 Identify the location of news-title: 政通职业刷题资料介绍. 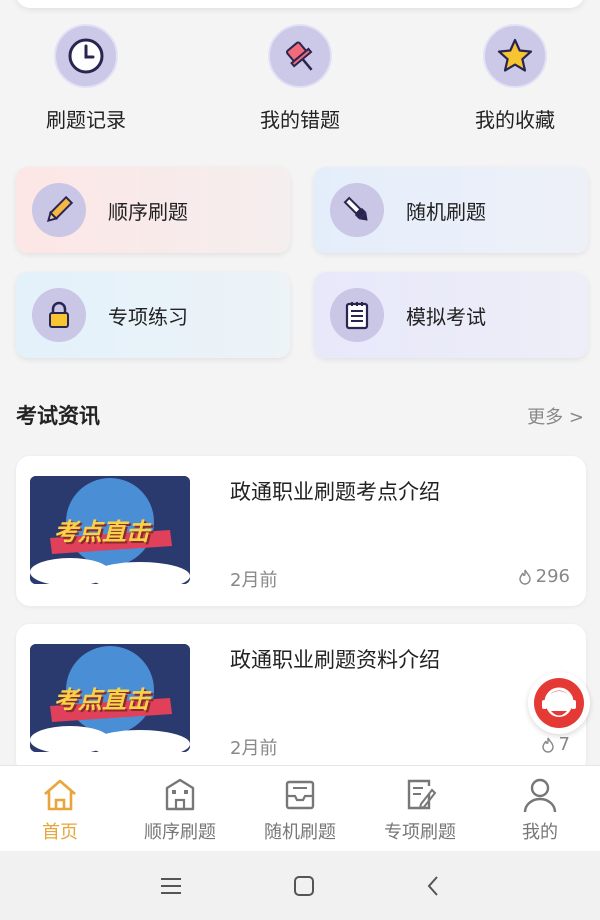
(335, 660).